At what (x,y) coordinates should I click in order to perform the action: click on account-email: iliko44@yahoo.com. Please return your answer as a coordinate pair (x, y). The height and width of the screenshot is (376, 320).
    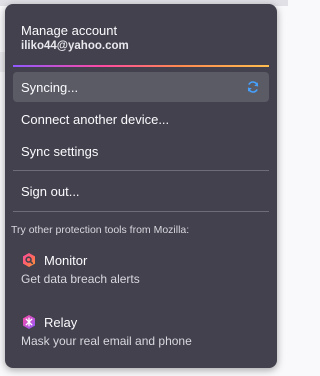
    Looking at the image, I should click on (75, 46).